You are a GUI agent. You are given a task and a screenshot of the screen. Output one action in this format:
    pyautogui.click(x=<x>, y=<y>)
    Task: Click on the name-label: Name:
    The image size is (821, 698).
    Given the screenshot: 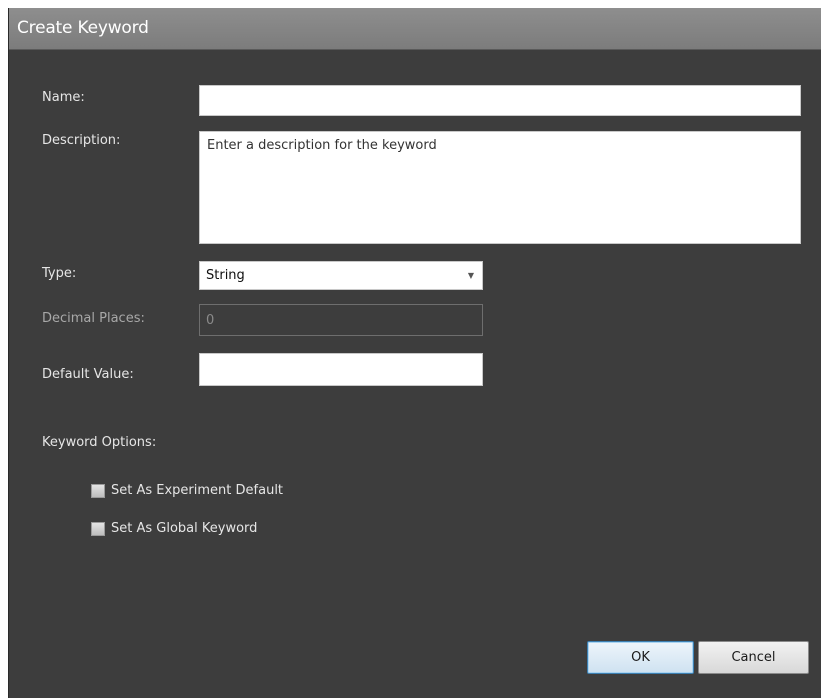 What is the action you would take?
    pyautogui.click(x=63, y=97)
    